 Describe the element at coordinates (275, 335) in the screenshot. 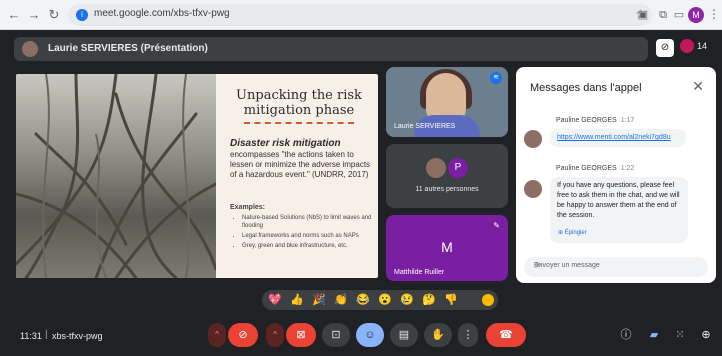

I see `video-options-chevron-icon: ^` at that location.